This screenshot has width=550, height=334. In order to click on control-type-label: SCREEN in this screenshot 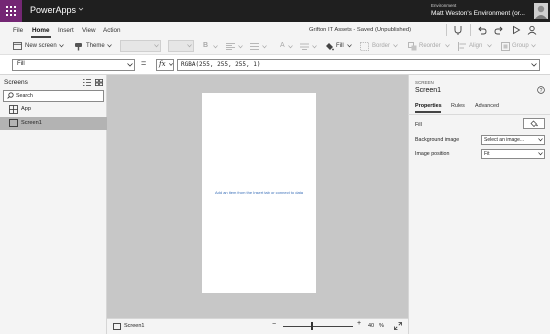, I will do `click(424, 82)`.